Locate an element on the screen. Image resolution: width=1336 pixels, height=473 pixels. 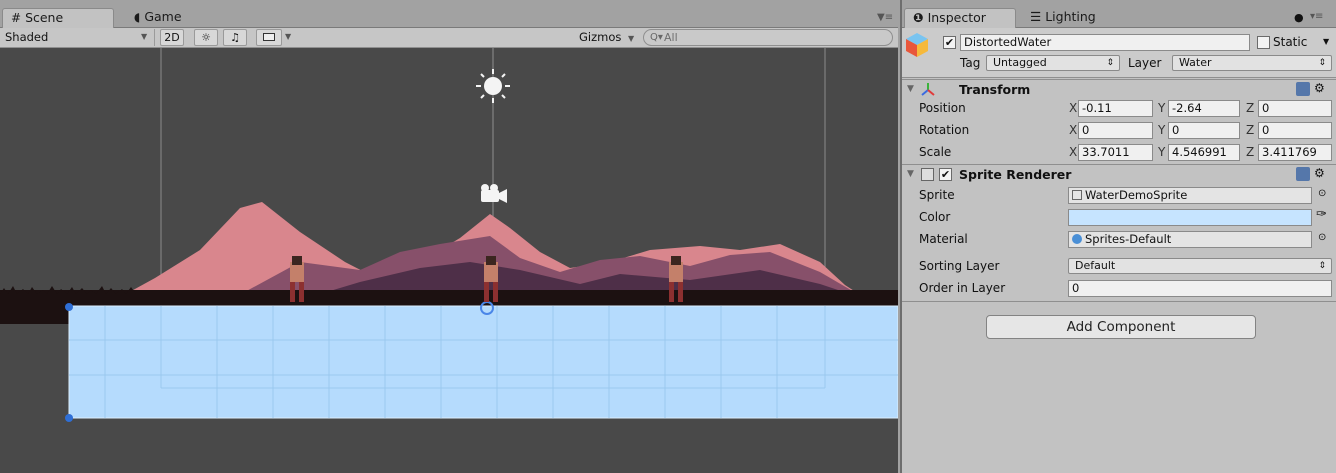
transform-title: Transform is located at coordinates (995, 89).